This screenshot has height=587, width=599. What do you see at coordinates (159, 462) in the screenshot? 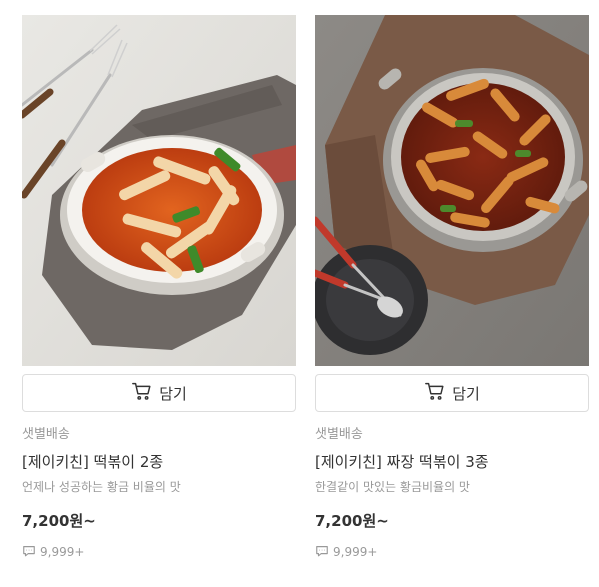
I see `product-name: [제이키친] 떡볶이 2종` at bounding box center [159, 462].